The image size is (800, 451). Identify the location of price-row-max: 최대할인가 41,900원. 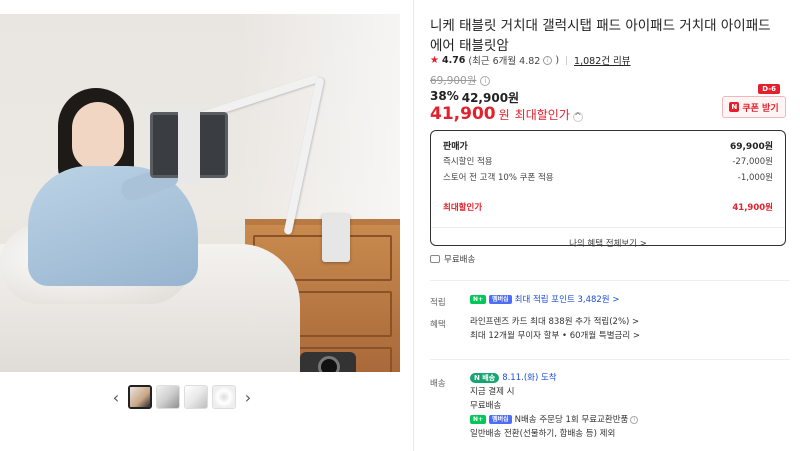
(608, 208).